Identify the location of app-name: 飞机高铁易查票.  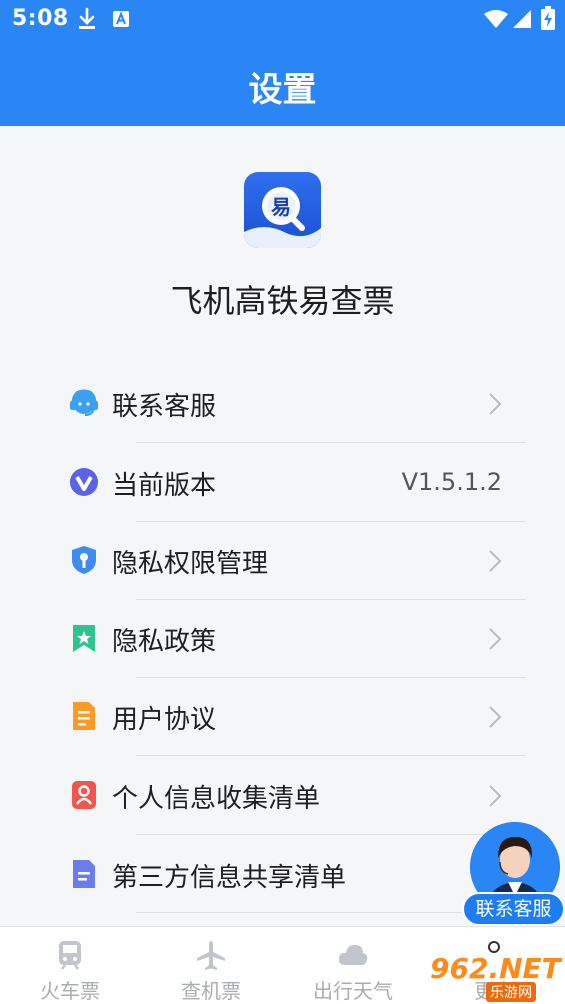
(282, 301).